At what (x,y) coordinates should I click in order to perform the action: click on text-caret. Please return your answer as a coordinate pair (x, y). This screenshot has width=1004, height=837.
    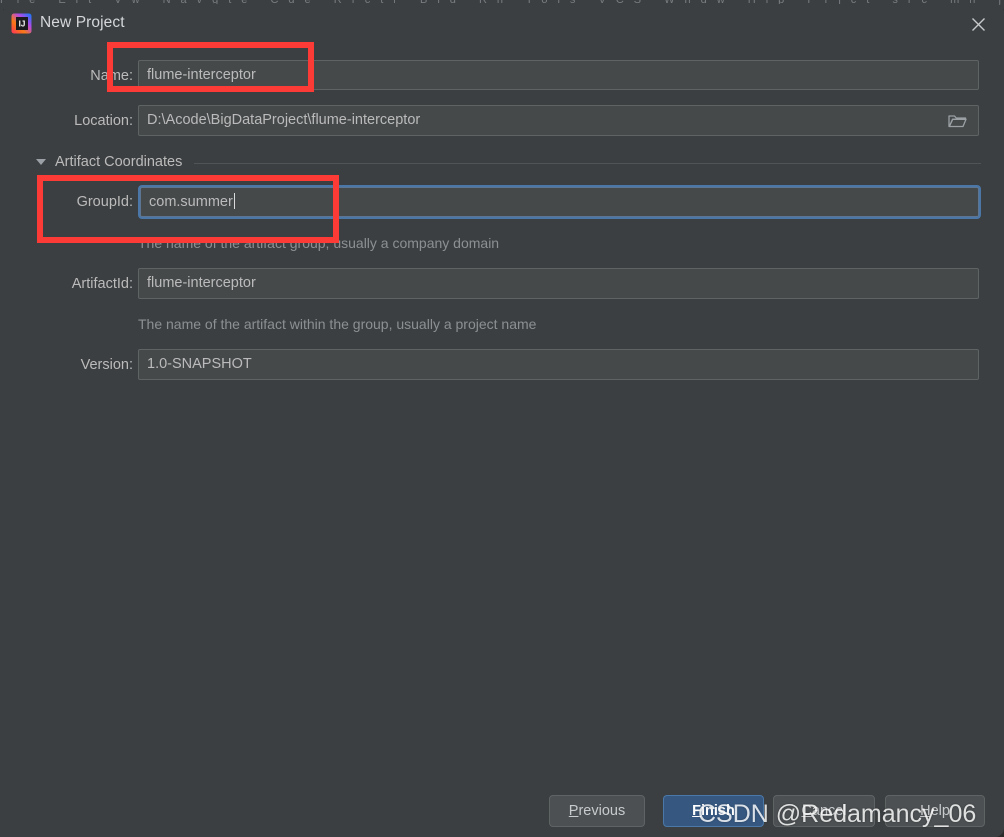
    Looking at the image, I should click on (234, 201).